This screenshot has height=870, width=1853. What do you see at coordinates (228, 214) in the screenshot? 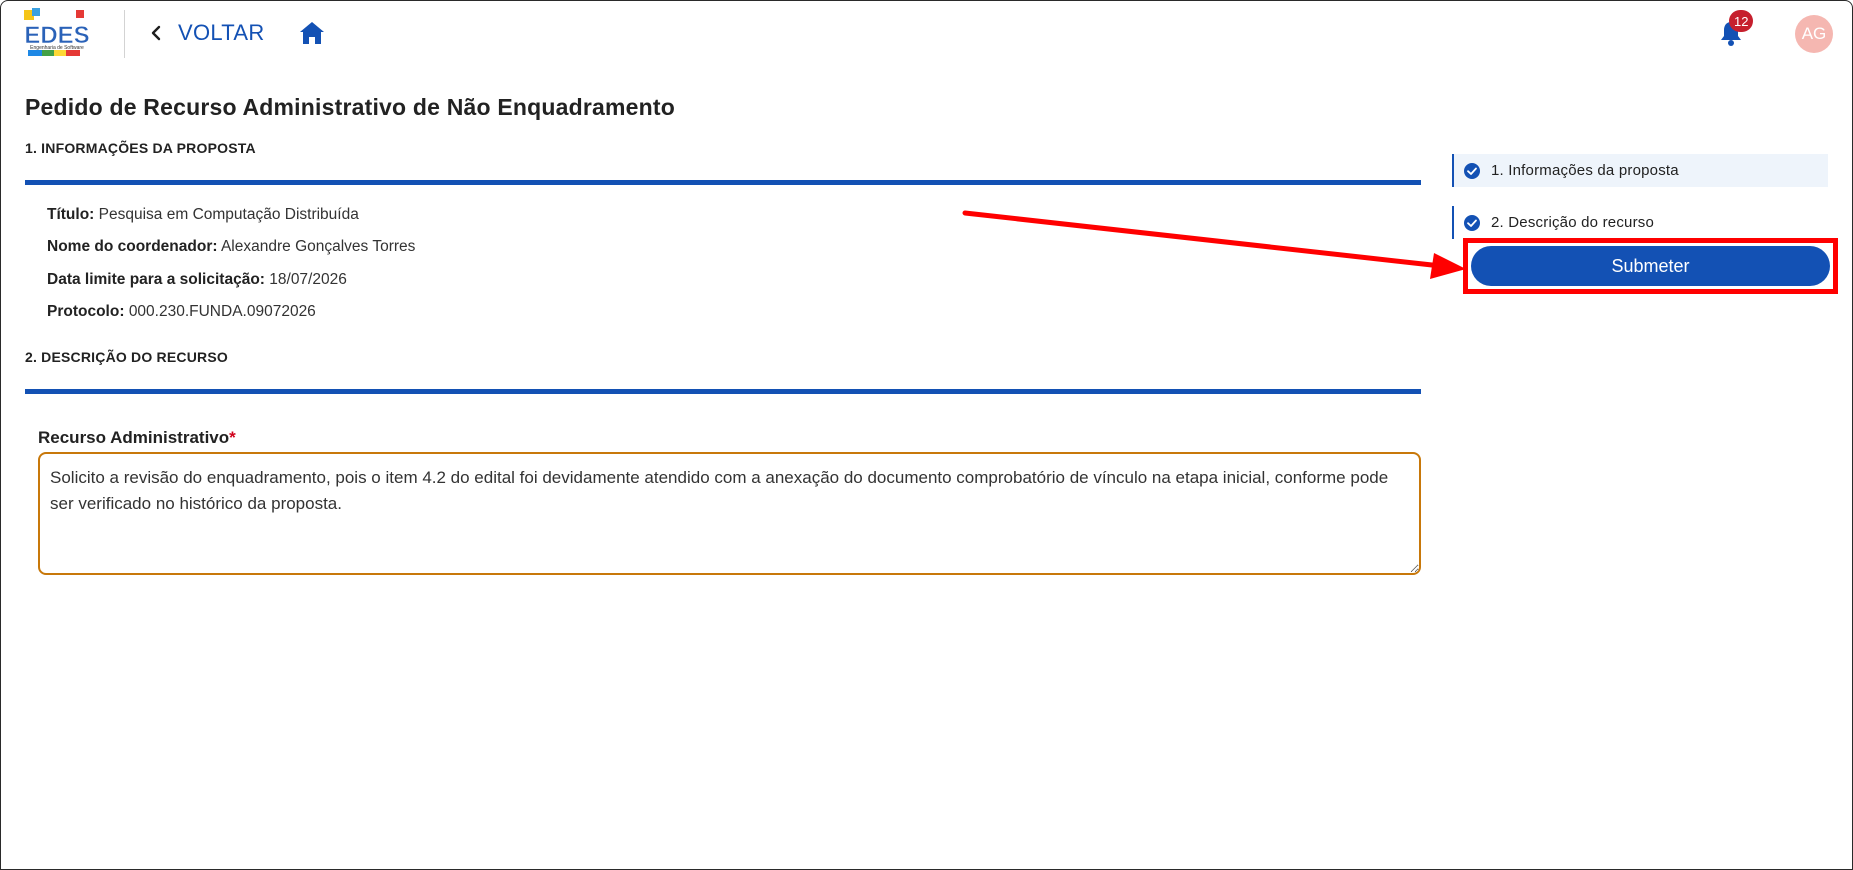
I see `info-value: Pesquisa em Computação Distribuída` at bounding box center [228, 214].